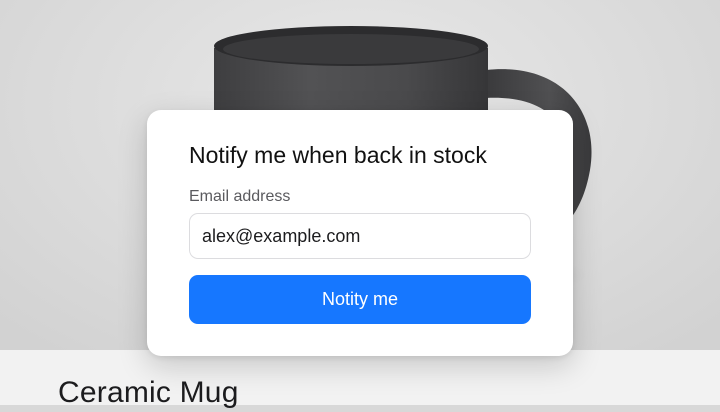  Describe the element at coordinates (240, 196) in the screenshot. I see `email-label: Email address` at that location.